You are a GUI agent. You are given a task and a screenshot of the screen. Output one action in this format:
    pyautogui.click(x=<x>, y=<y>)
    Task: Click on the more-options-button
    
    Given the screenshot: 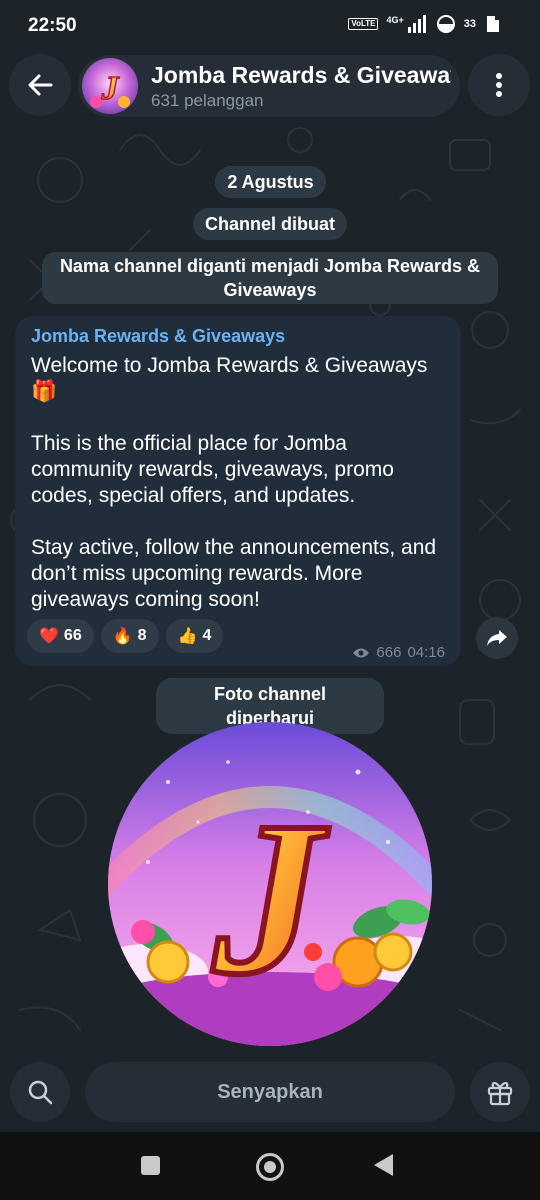 What is the action you would take?
    pyautogui.click(x=499, y=85)
    